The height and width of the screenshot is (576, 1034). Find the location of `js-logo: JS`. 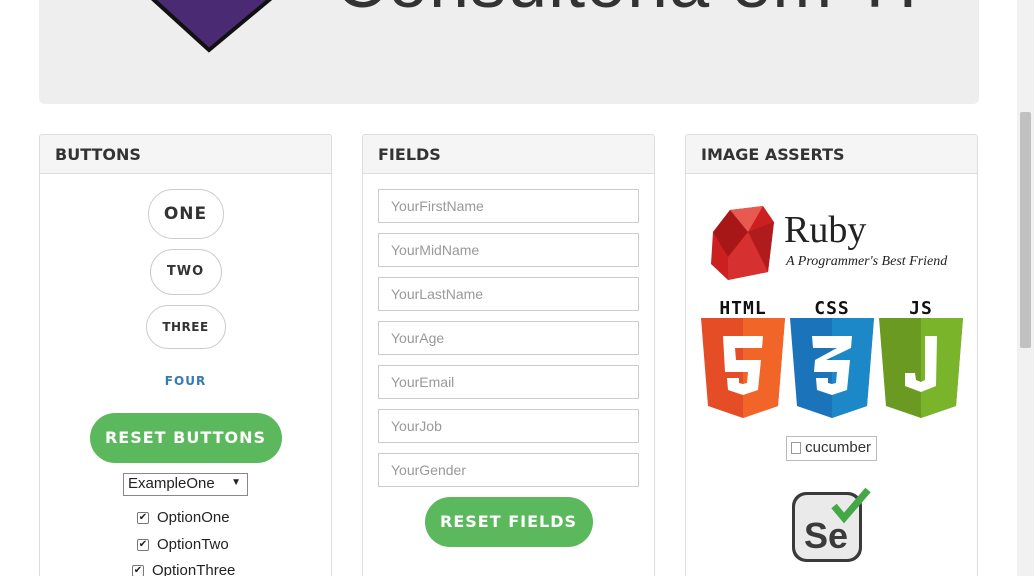

js-logo: JS is located at coordinates (921, 360).